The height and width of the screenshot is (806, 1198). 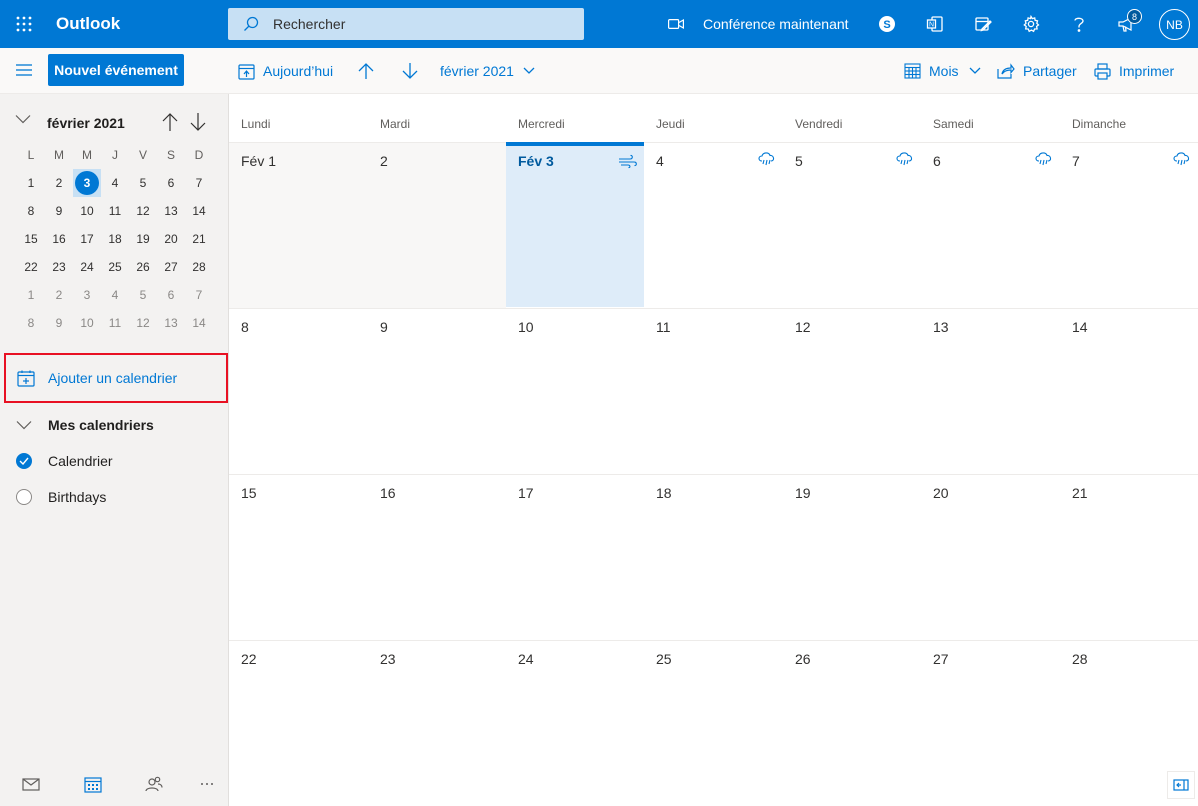 I want to click on mail-icon, so click(x=31, y=784).